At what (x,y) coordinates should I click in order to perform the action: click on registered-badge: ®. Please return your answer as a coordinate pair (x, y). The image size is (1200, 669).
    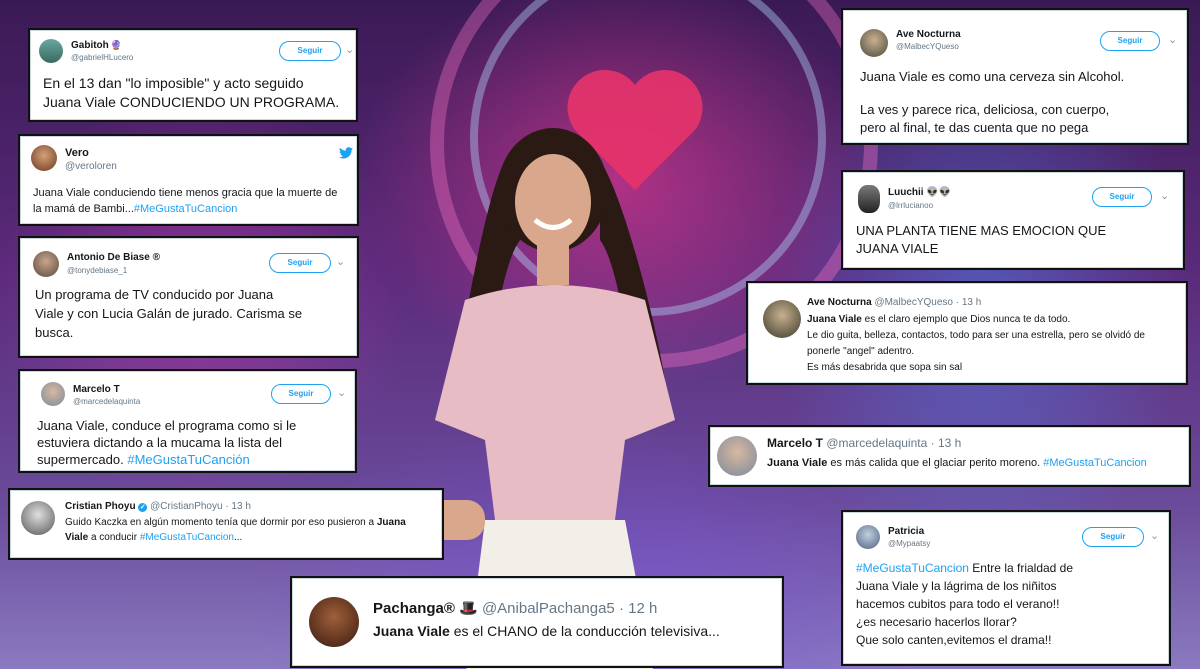
    Looking at the image, I should click on (156, 257).